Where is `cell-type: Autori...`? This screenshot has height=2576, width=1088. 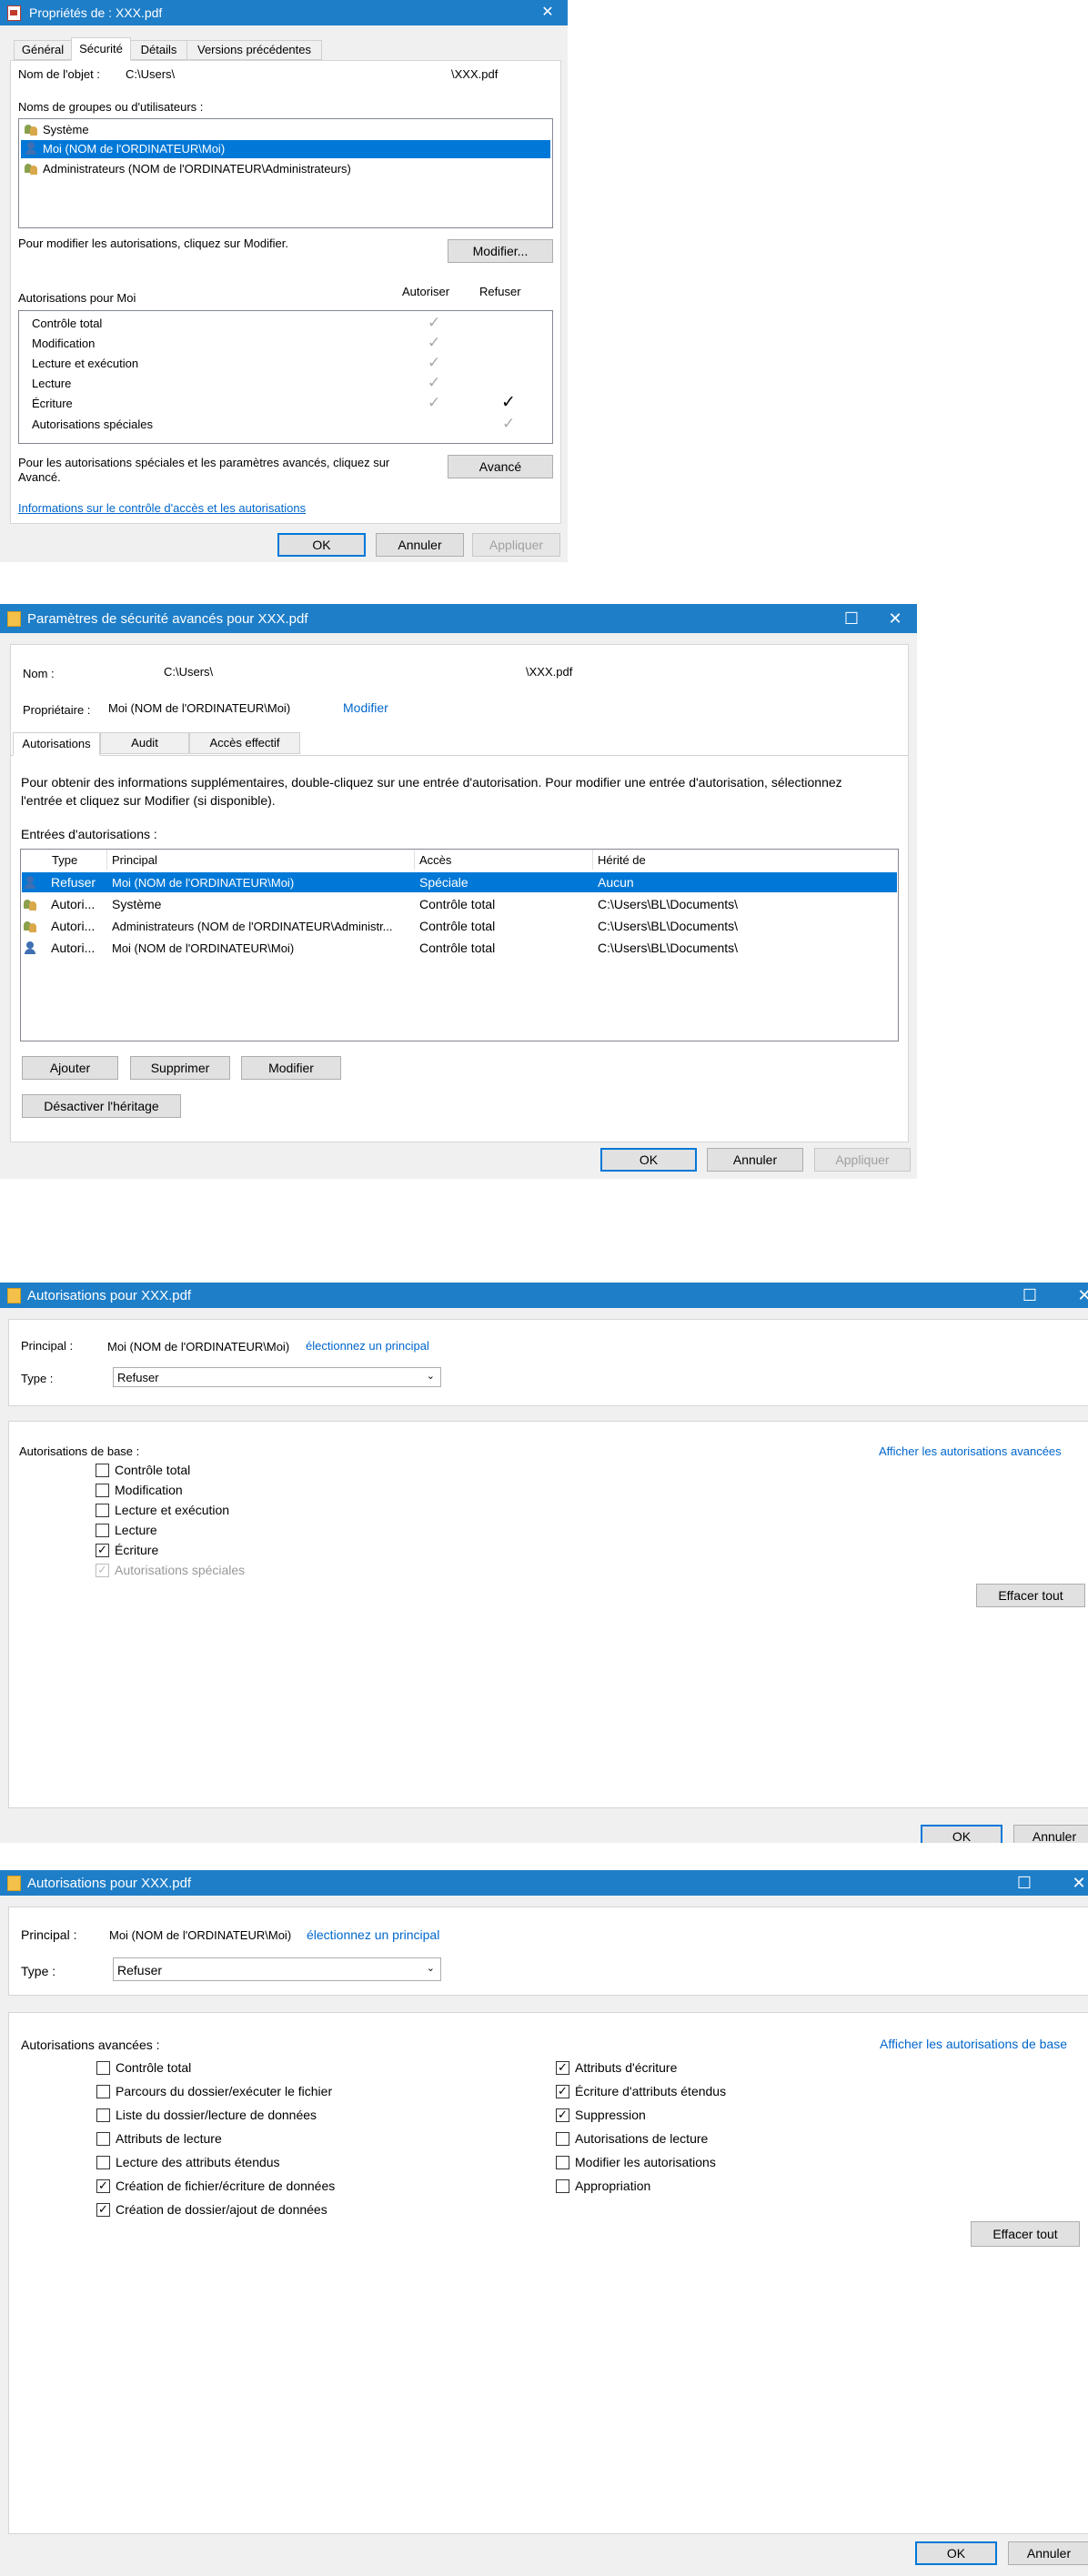 cell-type: Autori... is located at coordinates (73, 926).